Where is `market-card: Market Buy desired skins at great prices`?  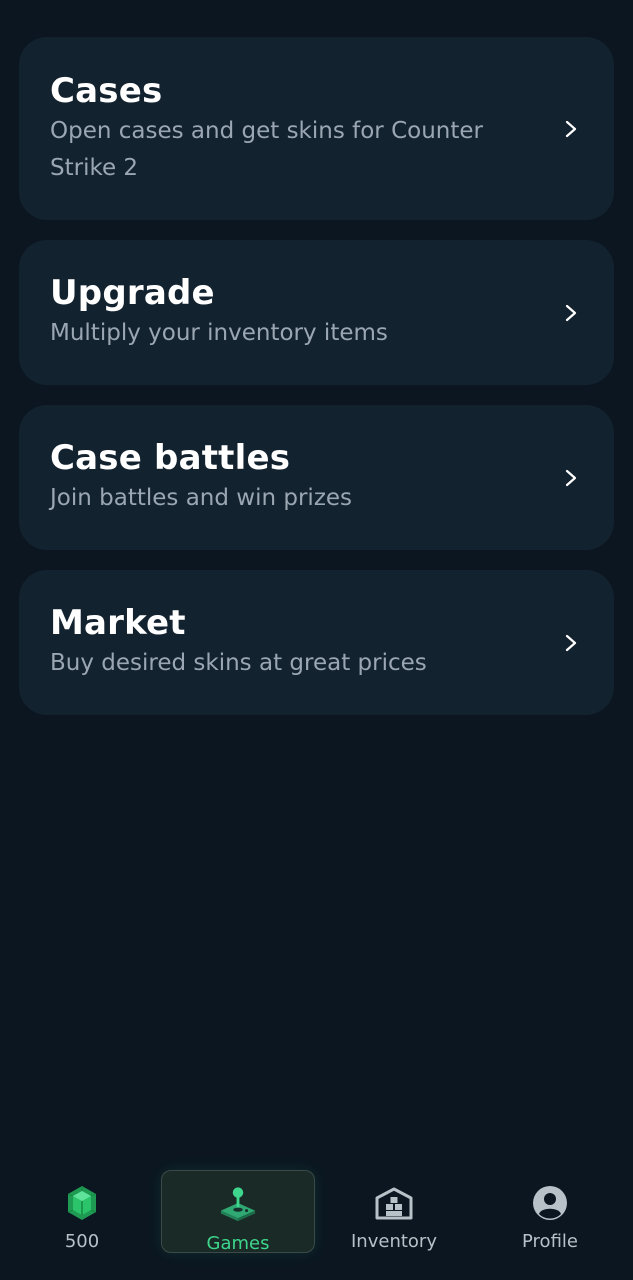
market-card: Market Buy desired skins at great prices is located at coordinates (316, 642).